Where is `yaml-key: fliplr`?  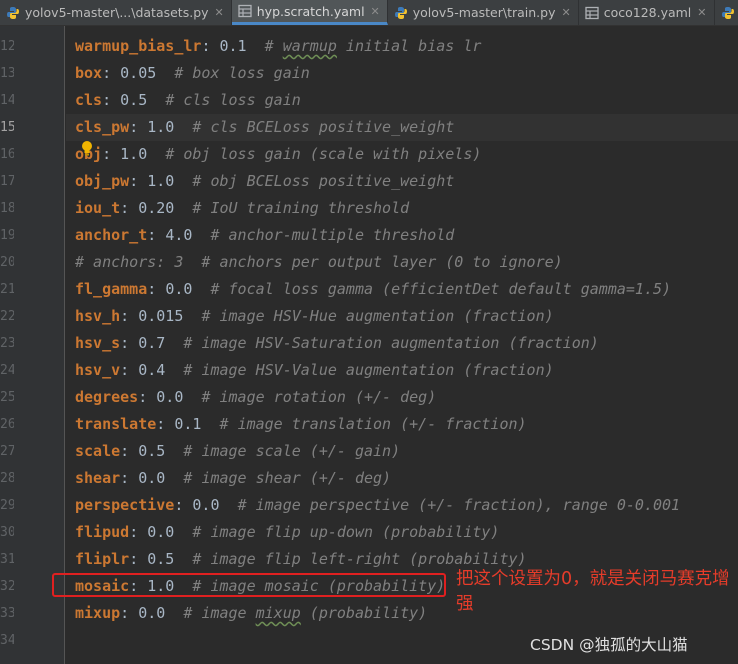
yaml-key: fliplr is located at coordinates (102, 559).